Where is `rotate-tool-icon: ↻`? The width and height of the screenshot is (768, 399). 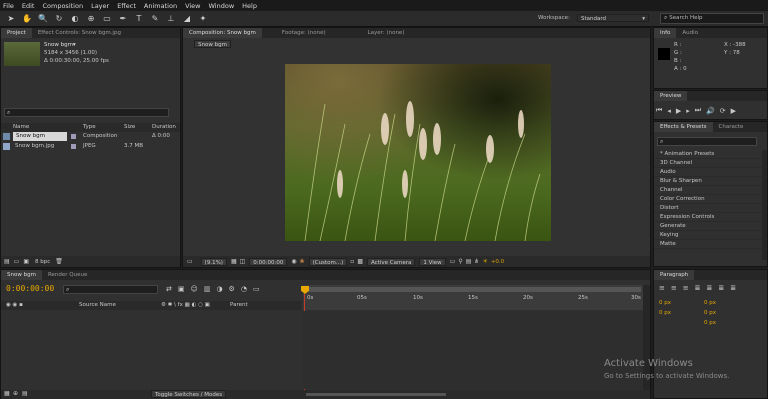
rotate-tool-icon: ↻ is located at coordinates (59, 19).